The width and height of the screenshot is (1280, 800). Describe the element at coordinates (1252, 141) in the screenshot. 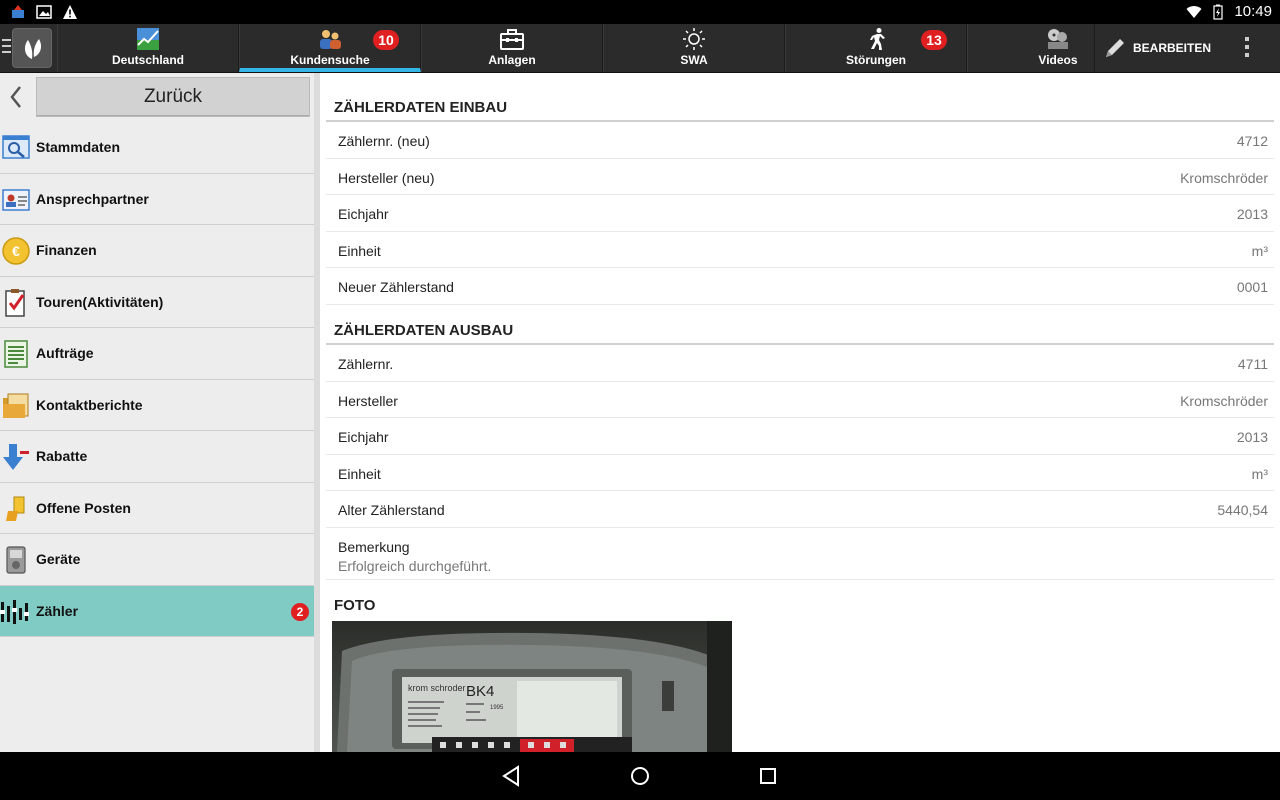

I see `field-value: 4712` at that location.